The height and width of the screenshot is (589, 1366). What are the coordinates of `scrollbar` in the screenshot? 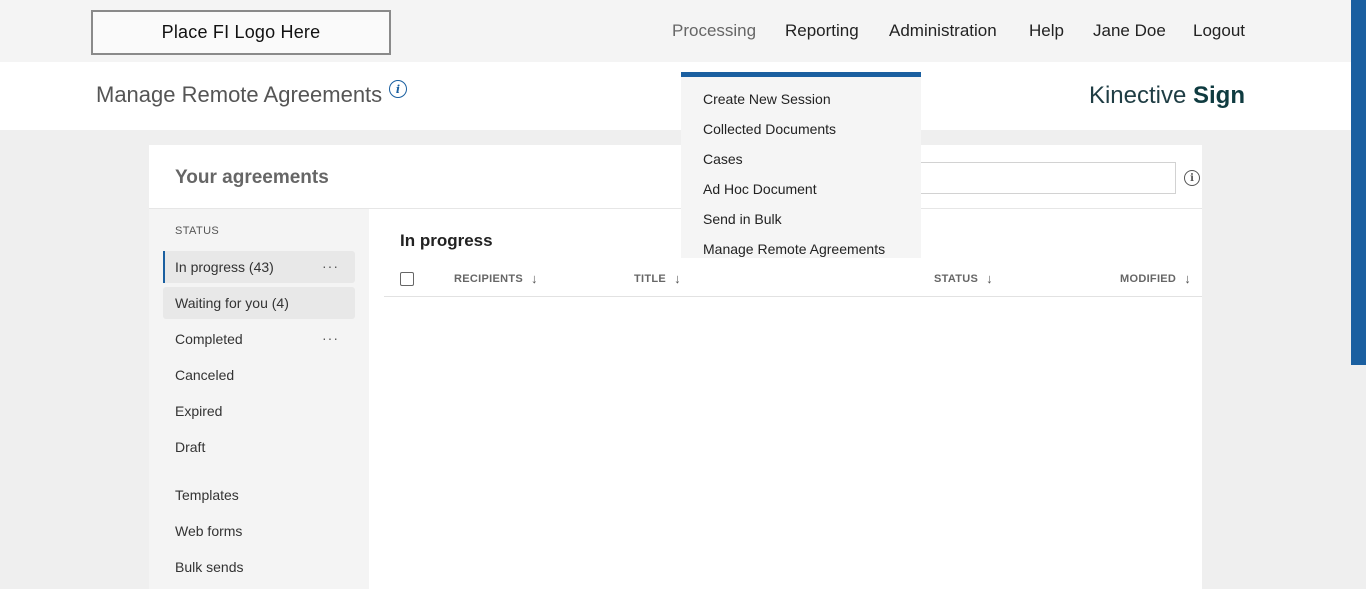 It's located at (1358, 182).